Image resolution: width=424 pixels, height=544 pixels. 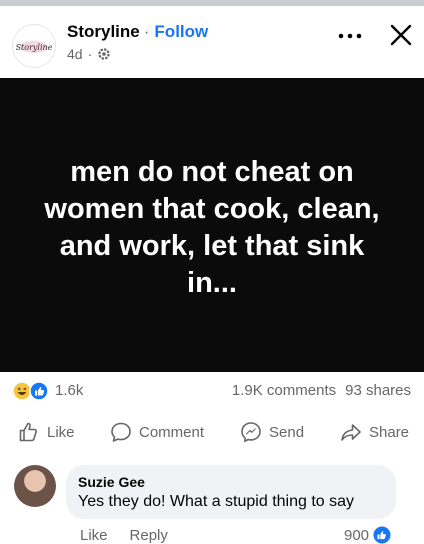 I want to click on more-options-button, so click(x=350, y=36).